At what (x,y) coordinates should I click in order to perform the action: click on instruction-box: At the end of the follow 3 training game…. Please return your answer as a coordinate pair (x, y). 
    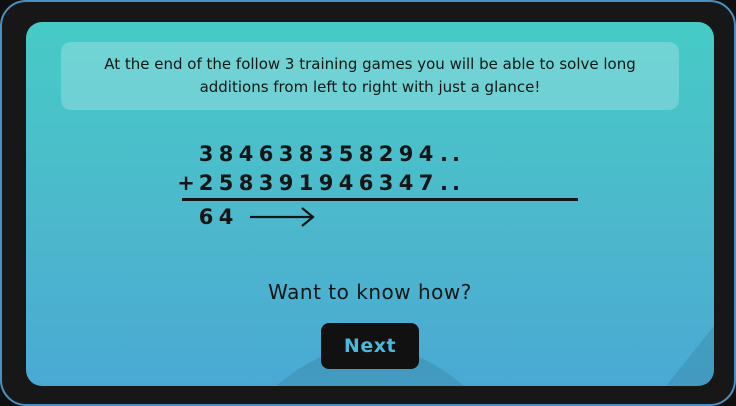
    Looking at the image, I should click on (370, 76).